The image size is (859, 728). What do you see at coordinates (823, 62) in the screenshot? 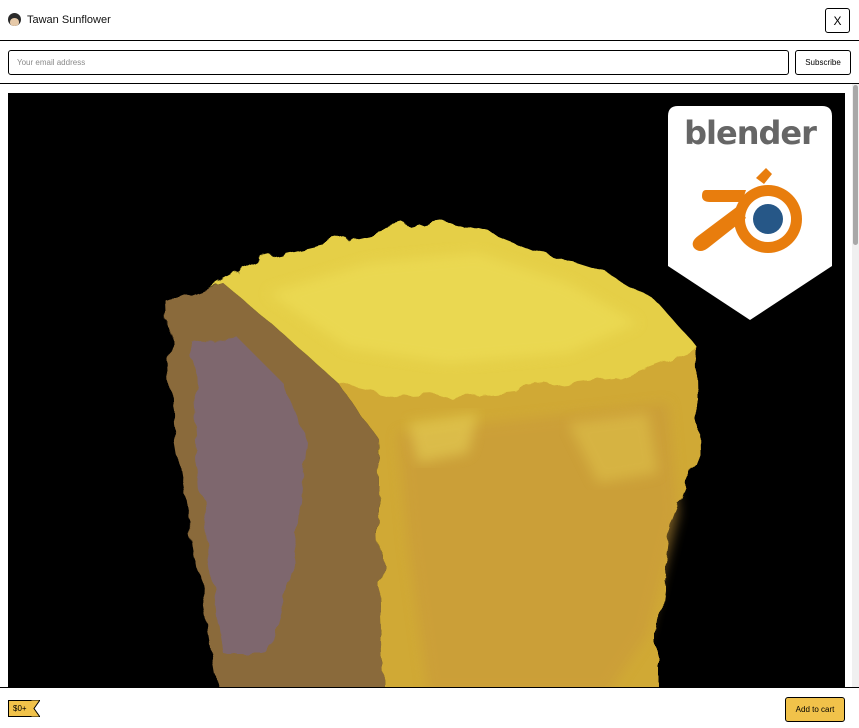
I see `subscribe-button: Subscribe` at bounding box center [823, 62].